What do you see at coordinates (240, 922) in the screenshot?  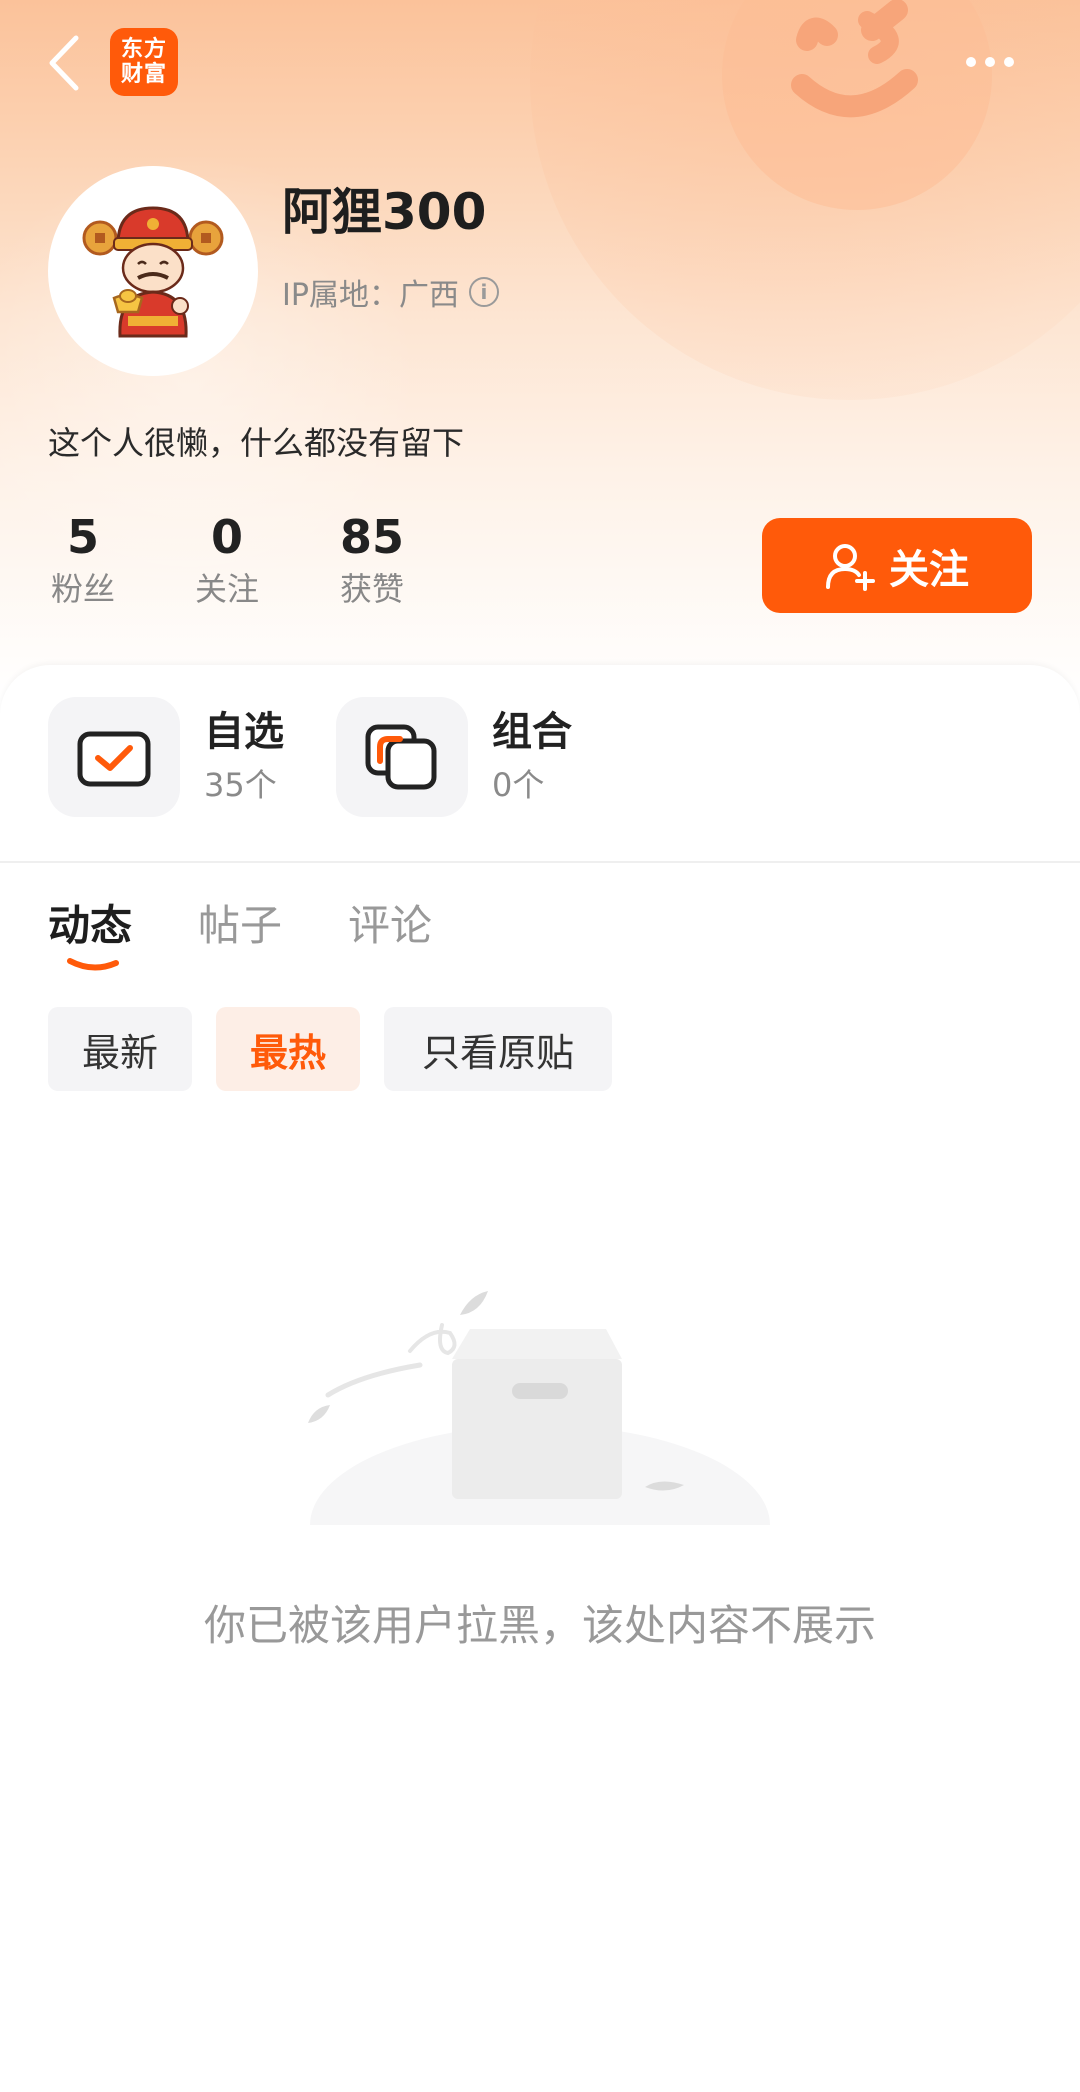 I see `tab-posts: 帖子` at bounding box center [240, 922].